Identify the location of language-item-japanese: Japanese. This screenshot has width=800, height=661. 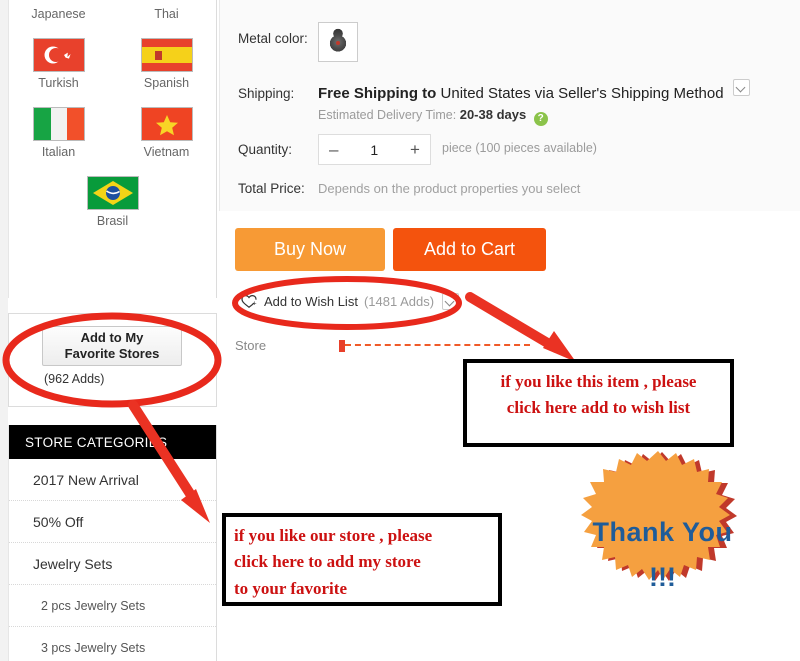
(59, 14).